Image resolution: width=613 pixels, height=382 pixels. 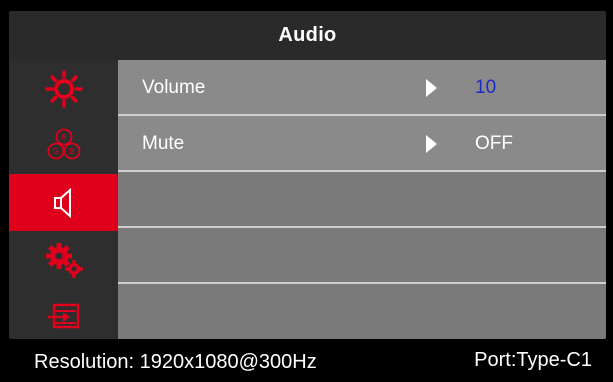 I want to click on mute-value: OFF, so click(x=494, y=143).